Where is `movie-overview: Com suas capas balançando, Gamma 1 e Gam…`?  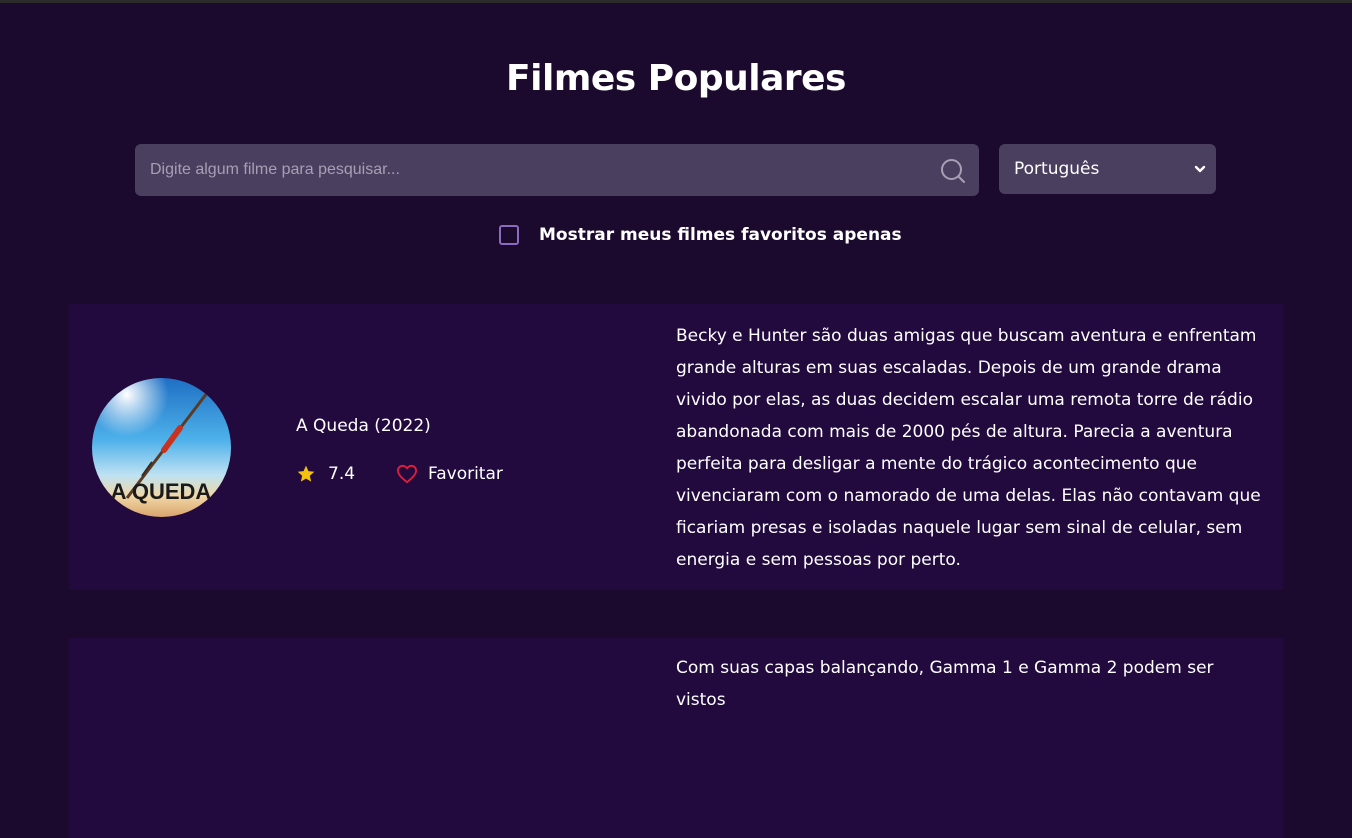 movie-overview: Com suas capas balançando, Gamma 1 e Gam… is located at coordinates (945, 684).